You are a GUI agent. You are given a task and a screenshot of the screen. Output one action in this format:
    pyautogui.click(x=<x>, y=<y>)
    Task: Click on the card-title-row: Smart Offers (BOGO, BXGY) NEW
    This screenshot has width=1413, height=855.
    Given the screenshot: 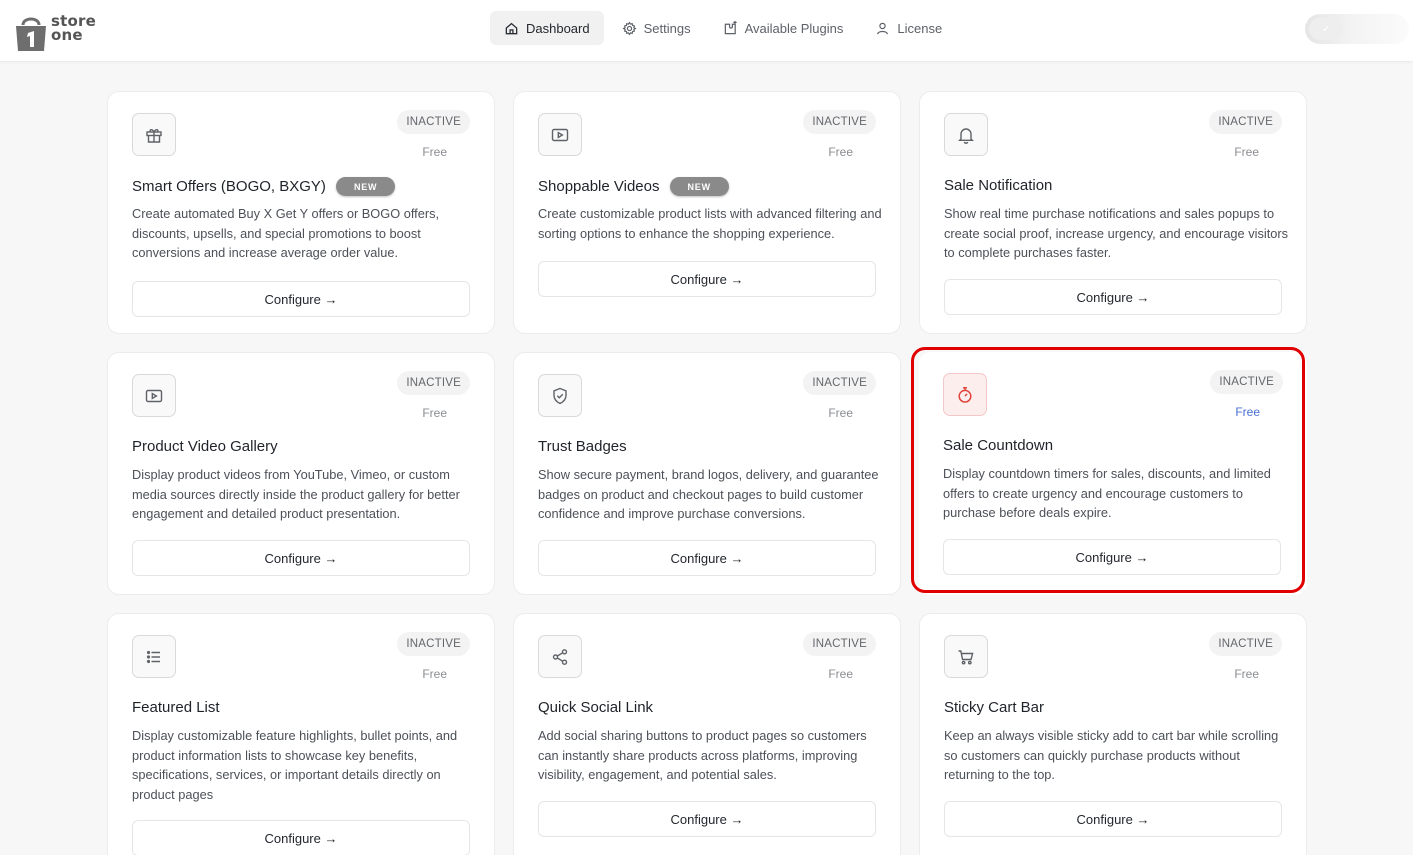 What is the action you would take?
    pyautogui.click(x=264, y=186)
    